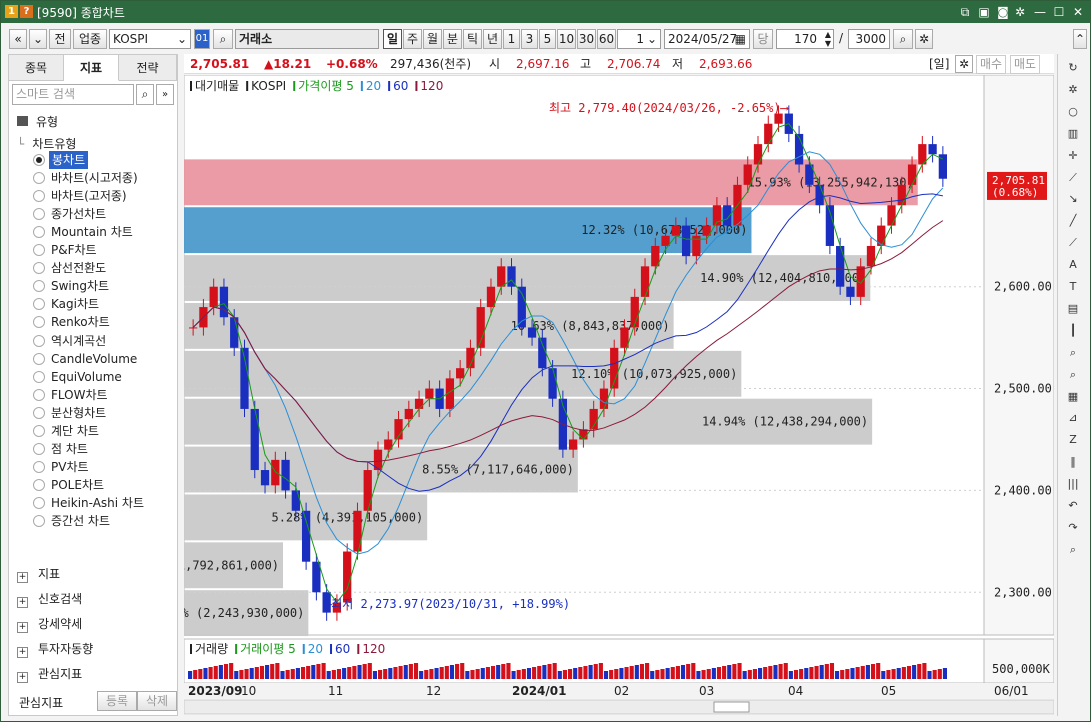 This screenshot has width=1091, height=722. Describe the element at coordinates (586, 39) in the screenshot. I see `interval-button-4: 30` at that location.